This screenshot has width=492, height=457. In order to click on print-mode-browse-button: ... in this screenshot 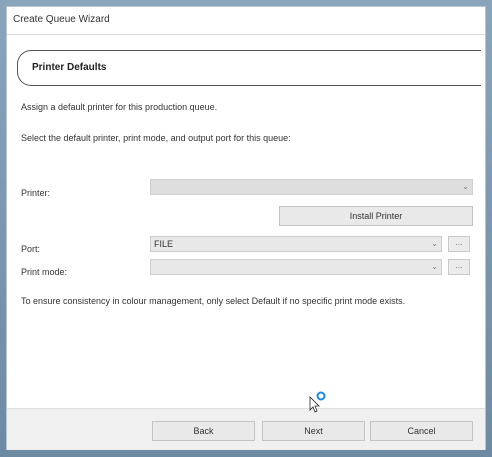, I will do `click(459, 267)`.